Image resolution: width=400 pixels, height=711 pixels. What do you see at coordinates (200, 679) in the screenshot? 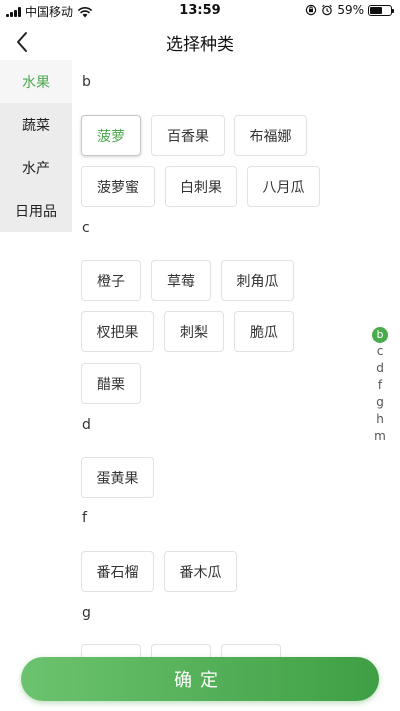
I see `confirm-button: 确定` at bounding box center [200, 679].